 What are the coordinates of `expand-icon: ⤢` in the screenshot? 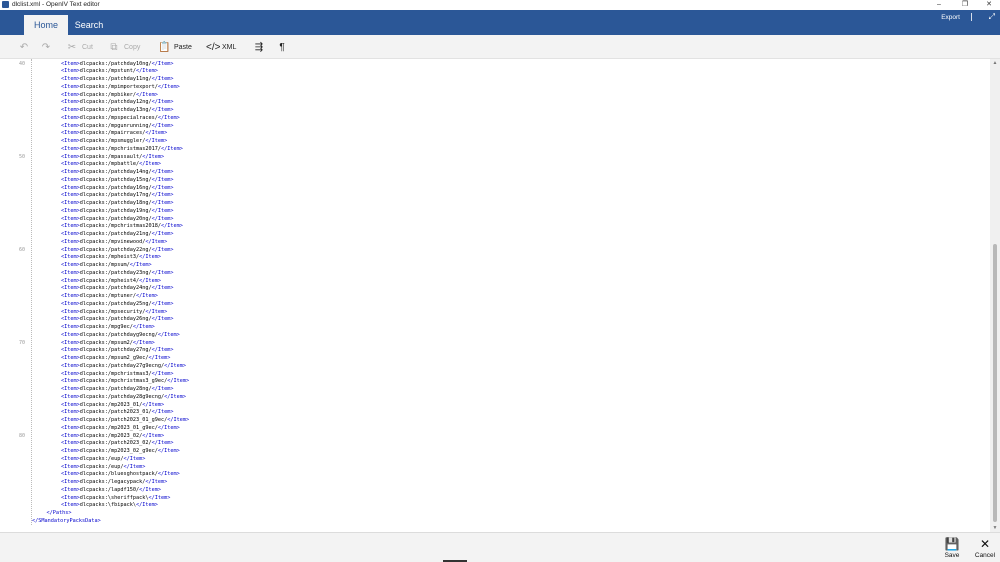 It's located at (992, 17).